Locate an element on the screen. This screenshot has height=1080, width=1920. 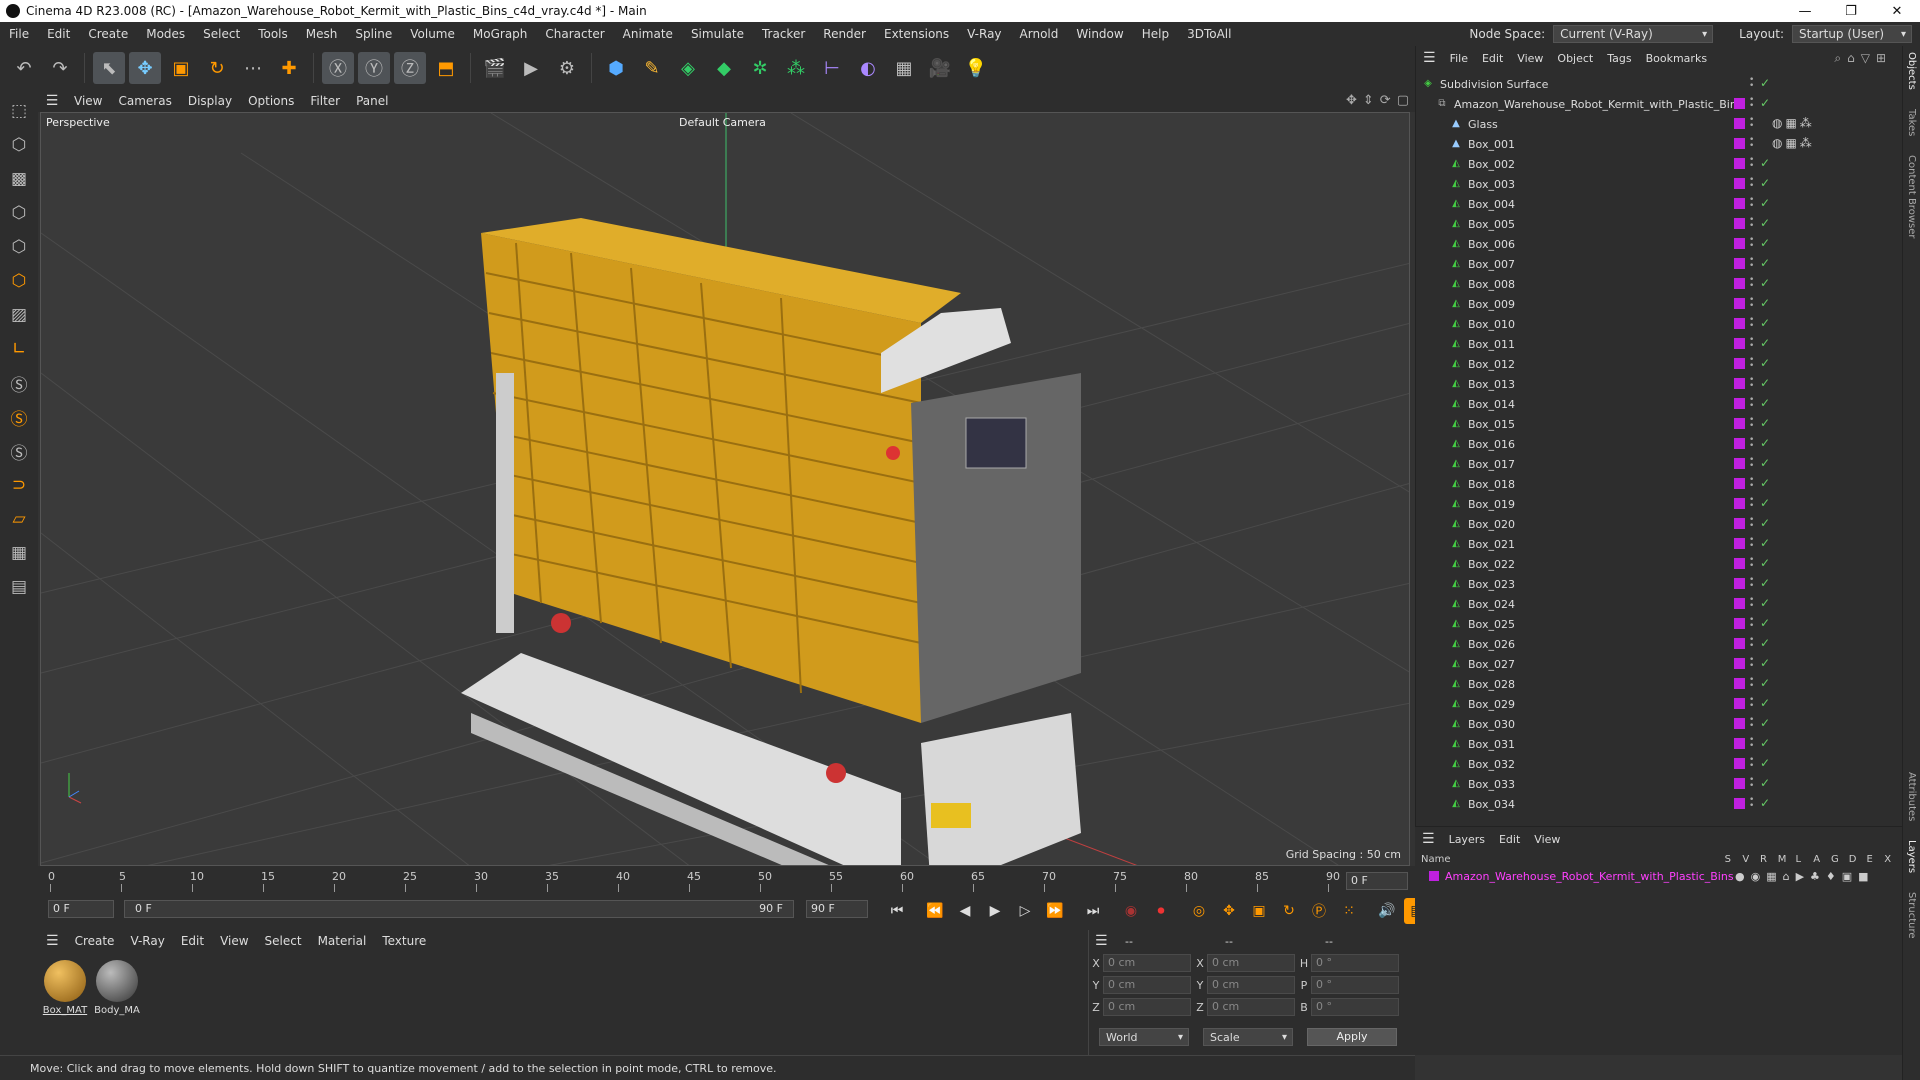
render-region-icon: 🎬 is located at coordinates (495, 68).